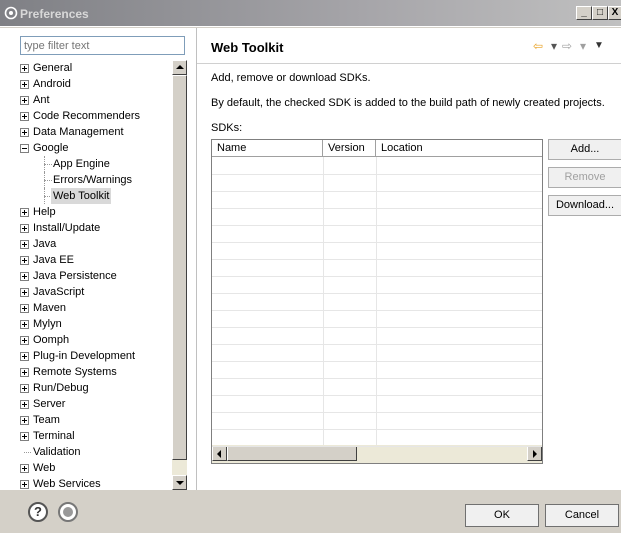 Image resolution: width=621 pixels, height=533 pixels. I want to click on tree-item-label: Server, so click(49, 404).